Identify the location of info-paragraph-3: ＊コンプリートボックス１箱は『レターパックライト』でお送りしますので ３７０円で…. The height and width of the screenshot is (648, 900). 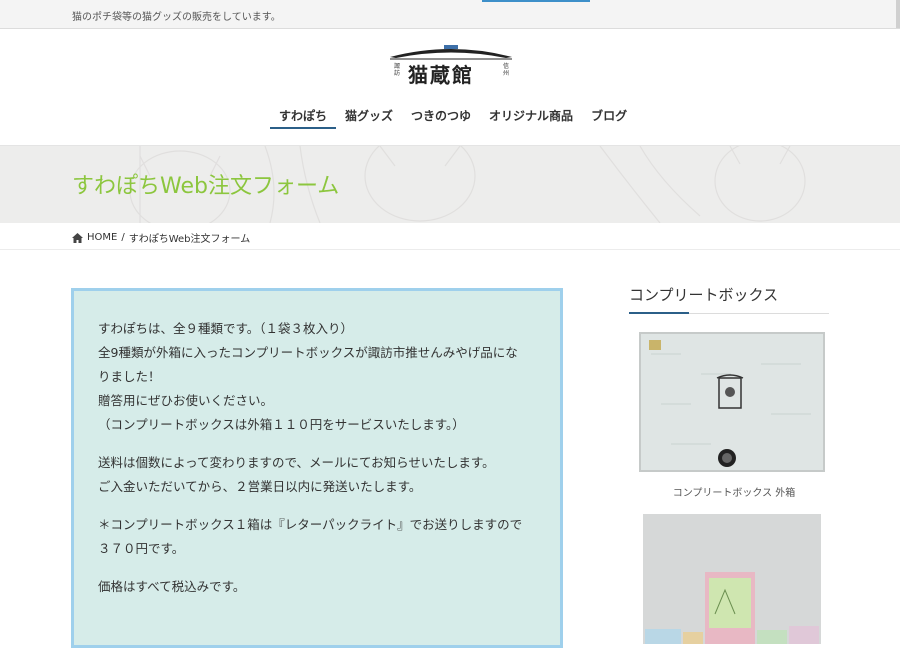
(323, 537).